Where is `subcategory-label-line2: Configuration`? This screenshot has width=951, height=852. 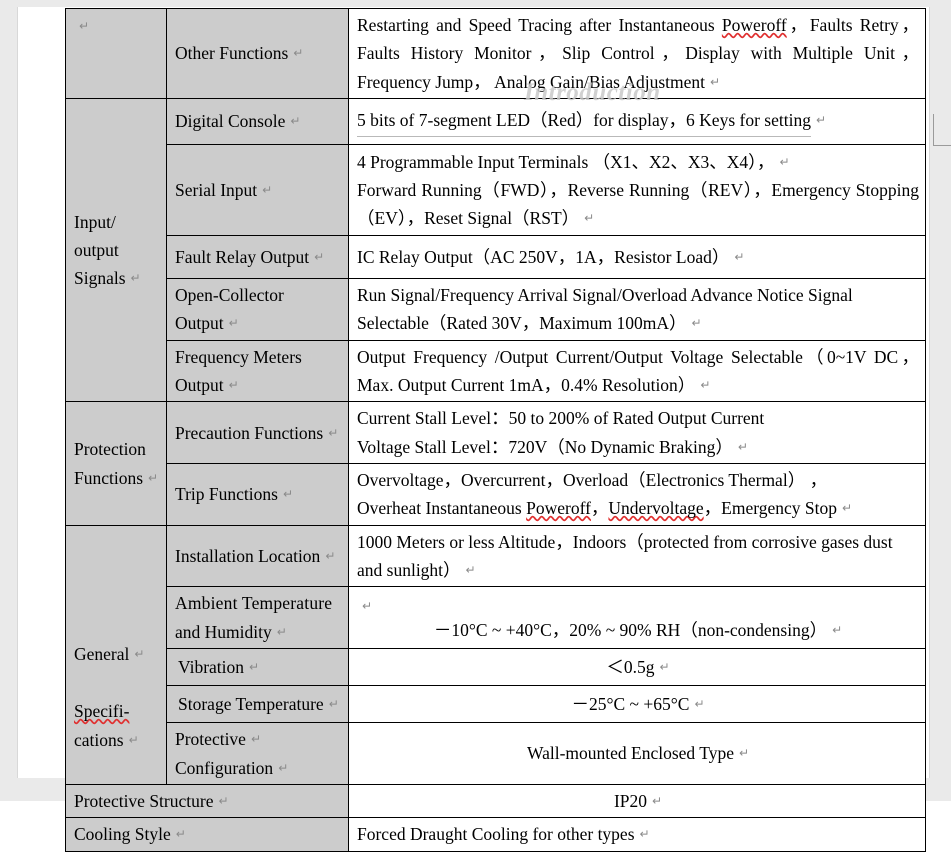 subcategory-label-line2: Configuration is located at coordinates (224, 767).